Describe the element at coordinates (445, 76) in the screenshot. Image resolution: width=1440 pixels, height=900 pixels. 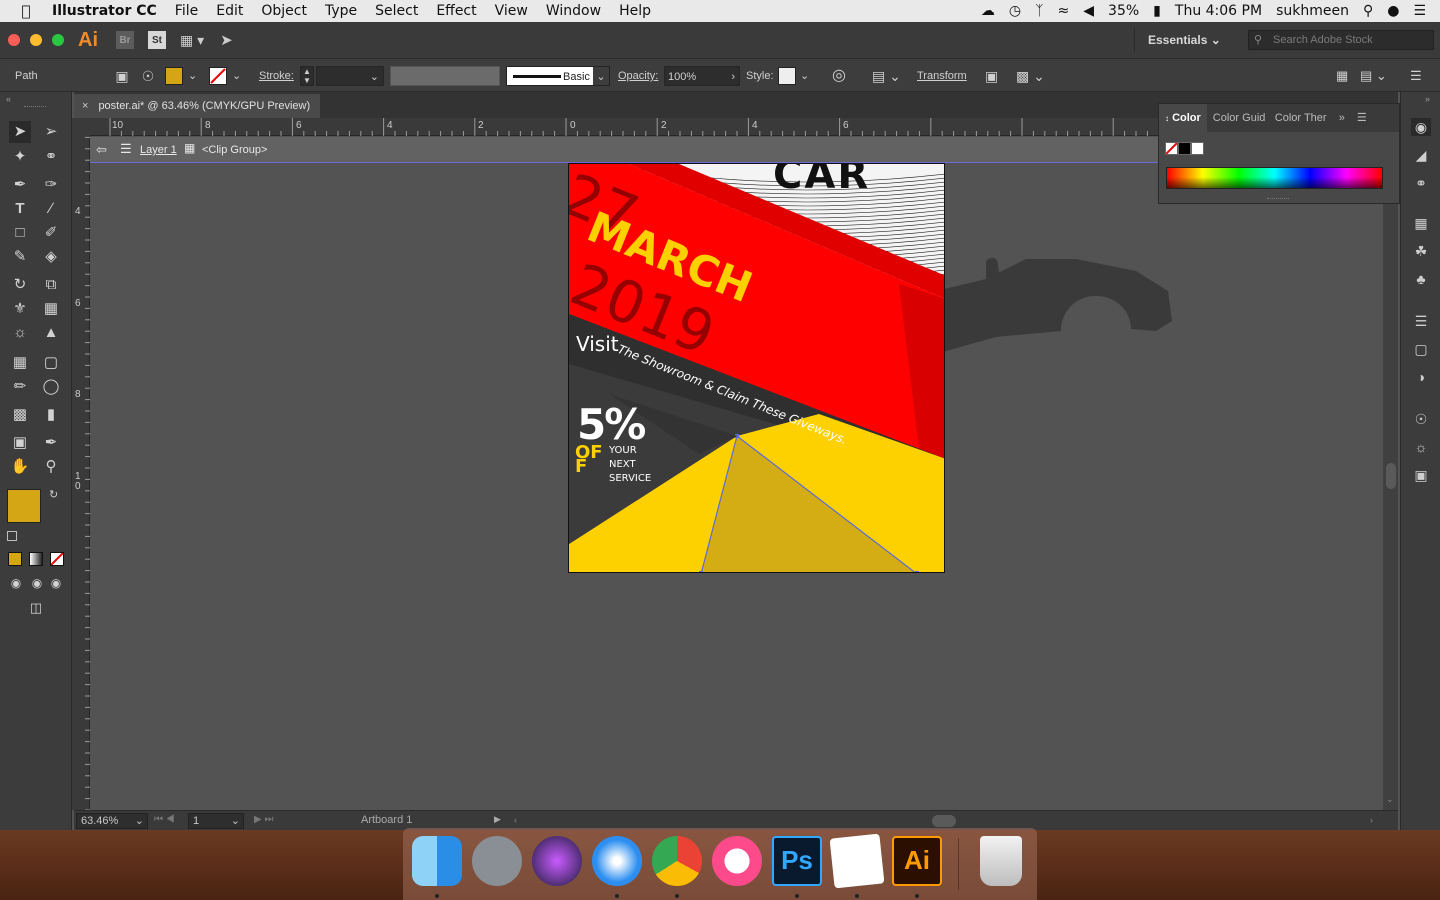
I see `variable-width-profile` at that location.